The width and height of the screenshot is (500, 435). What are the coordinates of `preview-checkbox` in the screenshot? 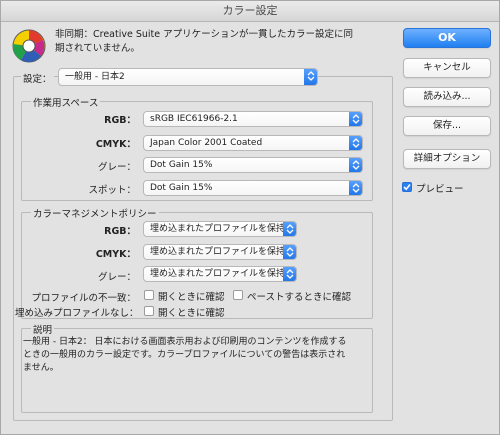 It's located at (407, 187).